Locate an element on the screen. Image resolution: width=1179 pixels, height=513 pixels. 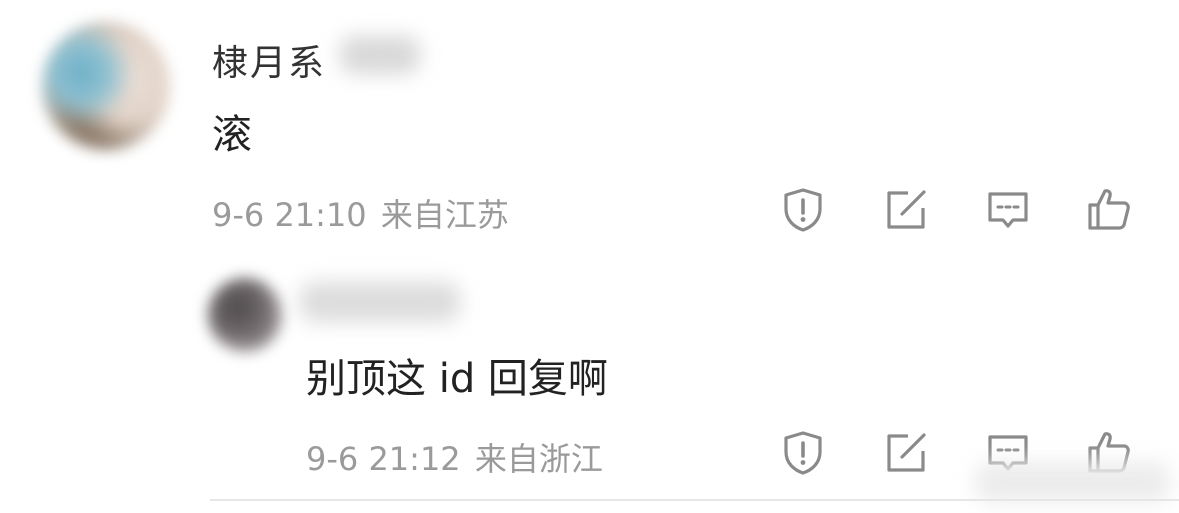
reply-content: 别顶这 id 回复啊 is located at coordinates (457, 379).